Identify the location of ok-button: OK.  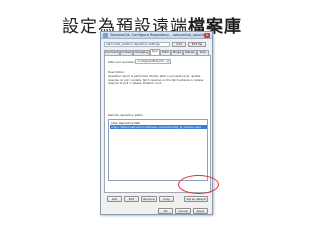
(165, 211).